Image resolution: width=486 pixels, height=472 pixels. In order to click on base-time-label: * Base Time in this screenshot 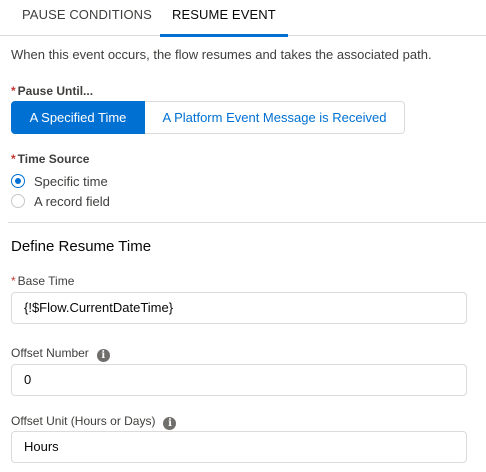, I will do `click(42, 281)`.